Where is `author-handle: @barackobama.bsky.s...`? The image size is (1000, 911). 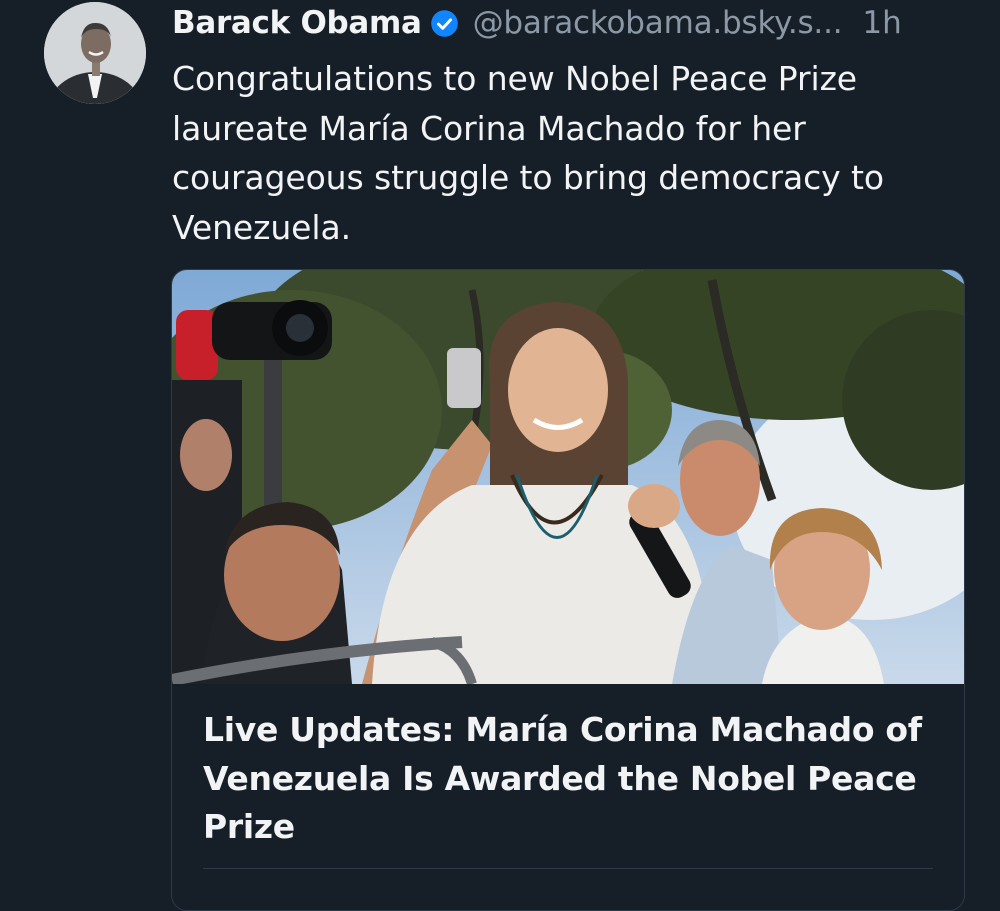
author-handle: @barackobama.bsky.s... is located at coordinates (658, 23).